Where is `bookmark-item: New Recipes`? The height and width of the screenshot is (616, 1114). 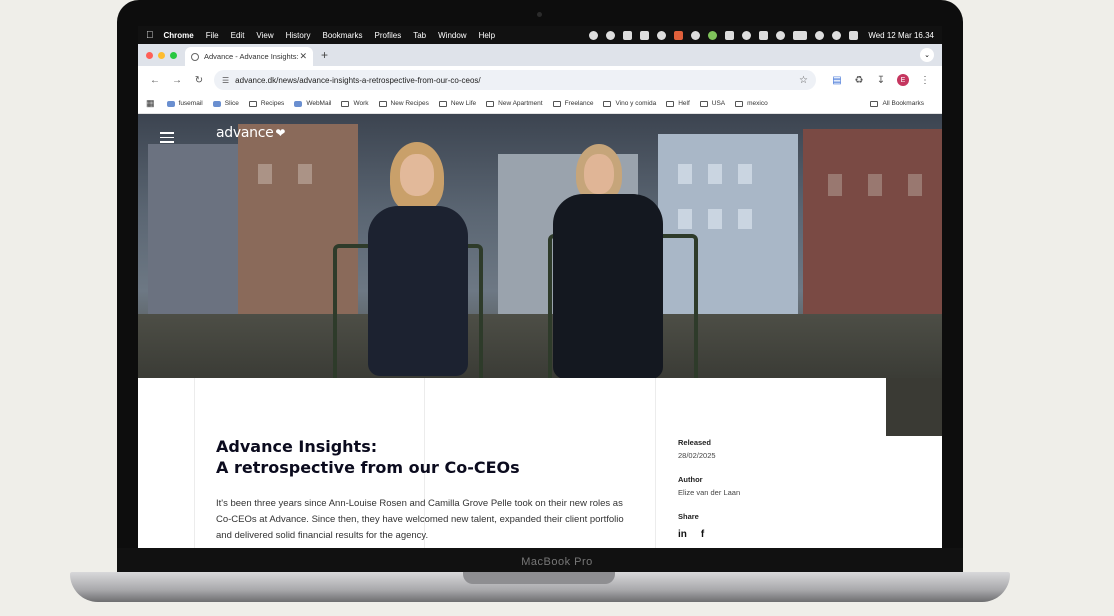
bookmark-item: New Recipes is located at coordinates (403, 103).